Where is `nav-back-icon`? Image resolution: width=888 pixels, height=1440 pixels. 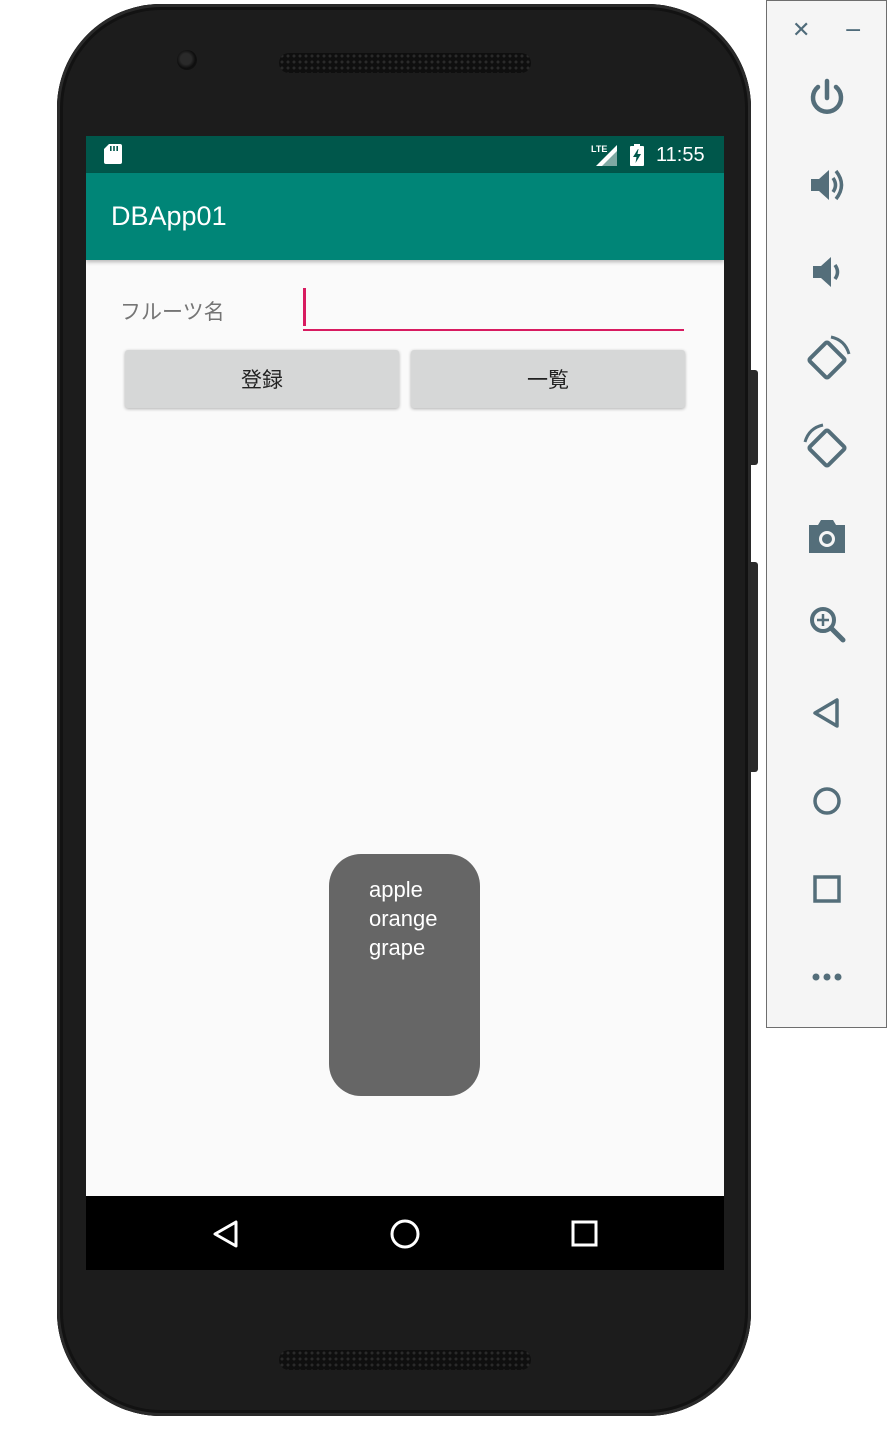
nav-back-icon is located at coordinates (226, 1234).